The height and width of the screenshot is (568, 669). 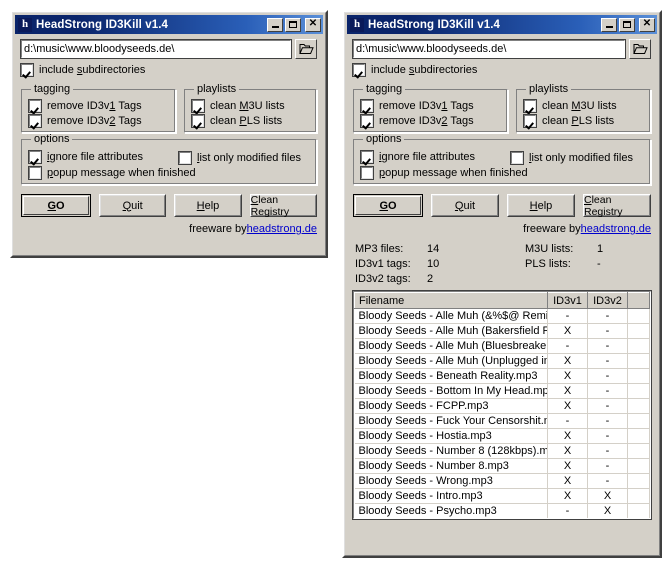 What do you see at coordinates (502, 24) in the screenshot?
I see `title-bar-2: h HeadStrong ID3Kill v1.4 ✕` at bounding box center [502, 24].